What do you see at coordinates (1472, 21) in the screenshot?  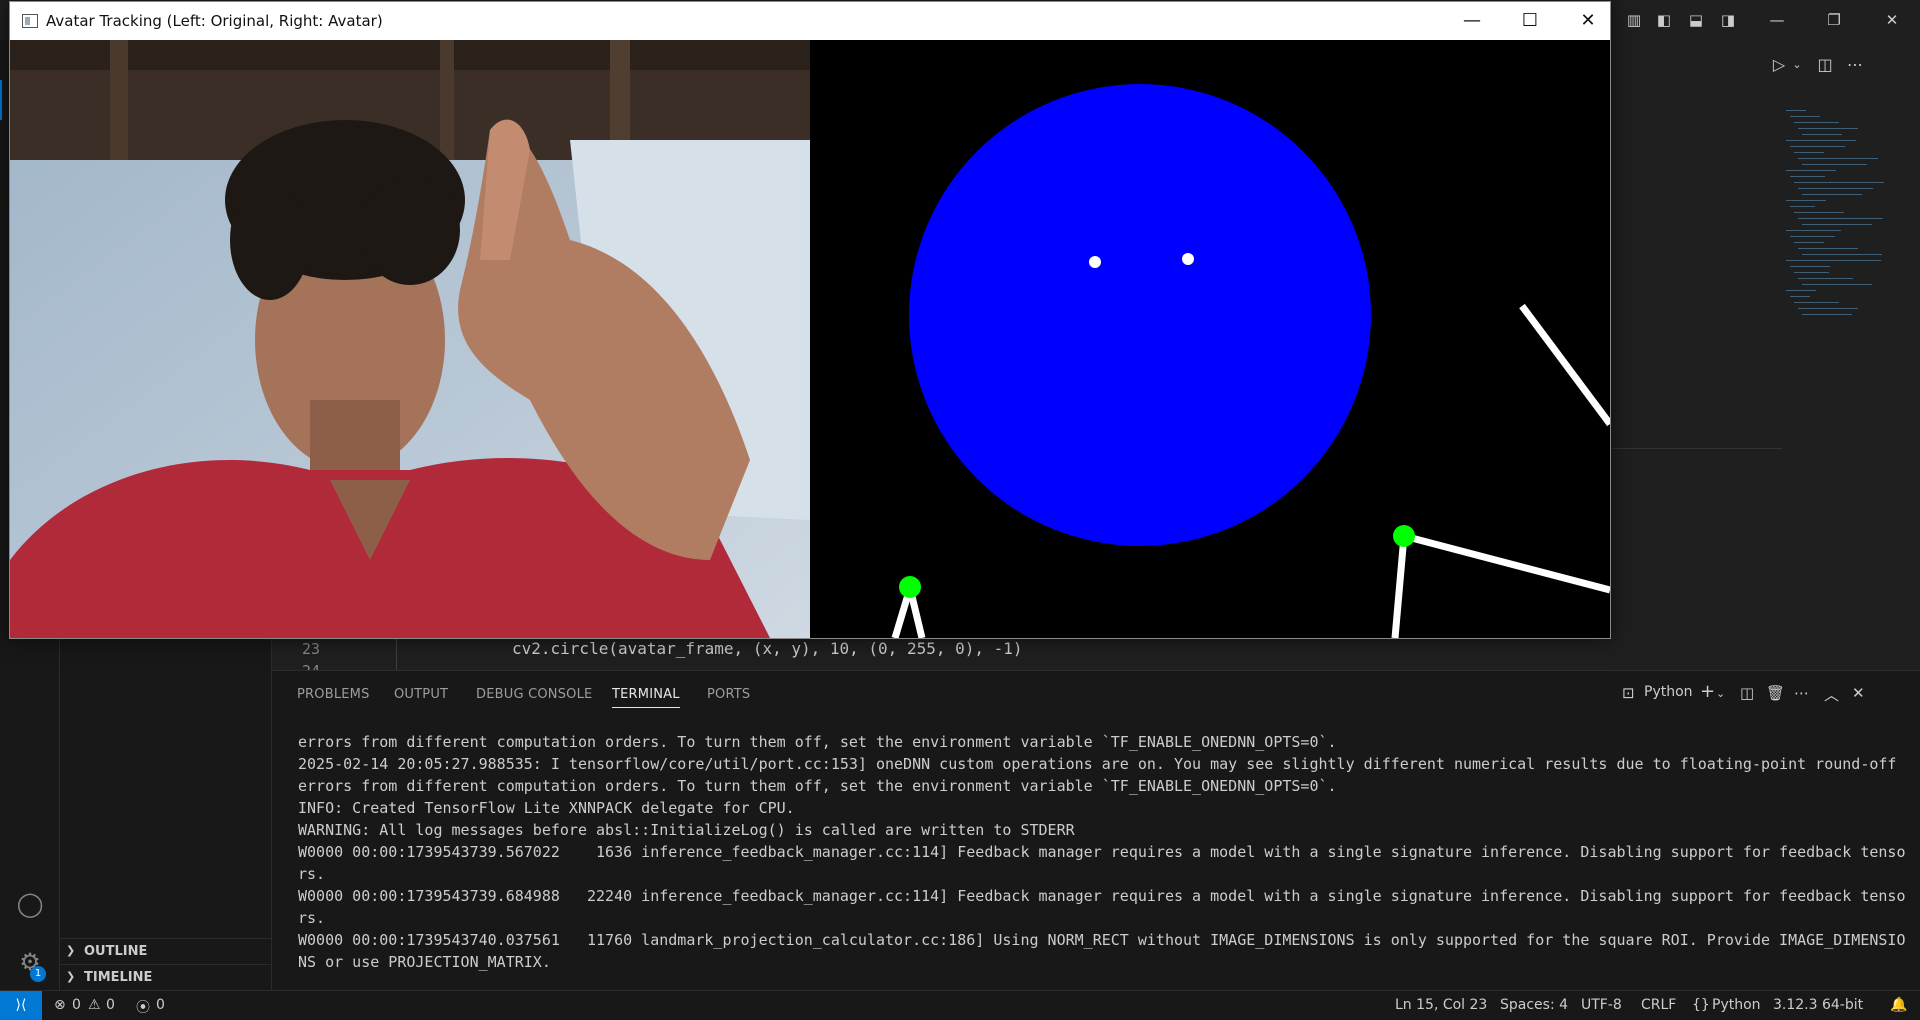 I see `minimize-button: —` at bounding box center [1472, 21].